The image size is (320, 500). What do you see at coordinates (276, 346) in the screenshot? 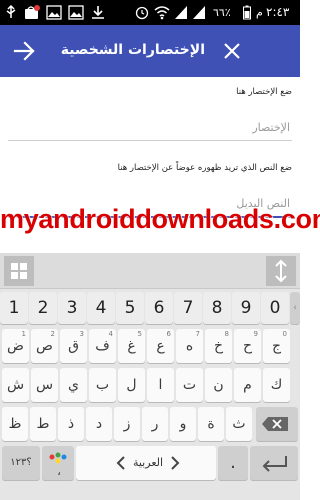
I see `key-jim: 0ج` at bounding box center [276, 346].